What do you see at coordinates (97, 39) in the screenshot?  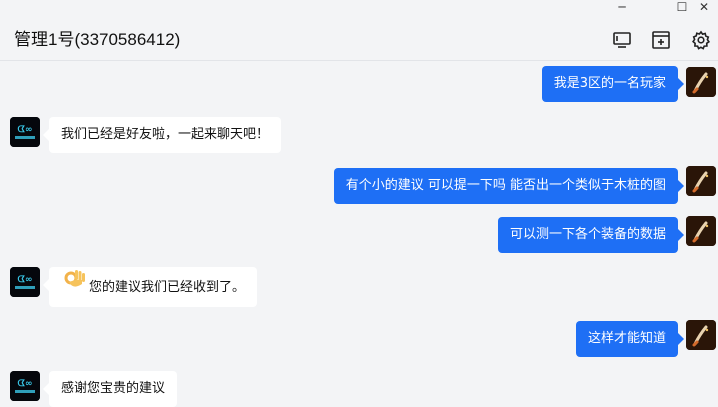 I see `chat-title: 管理1号(3370586412)` at bounding box center [97, 39].